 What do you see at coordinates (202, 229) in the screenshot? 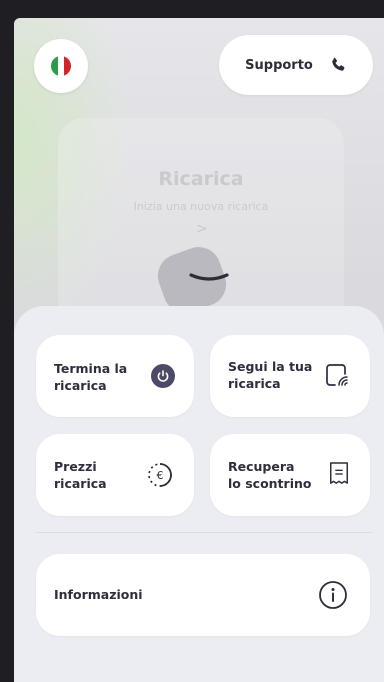
I see `chevron-right-icon: >` at bounding box center [202, 229].